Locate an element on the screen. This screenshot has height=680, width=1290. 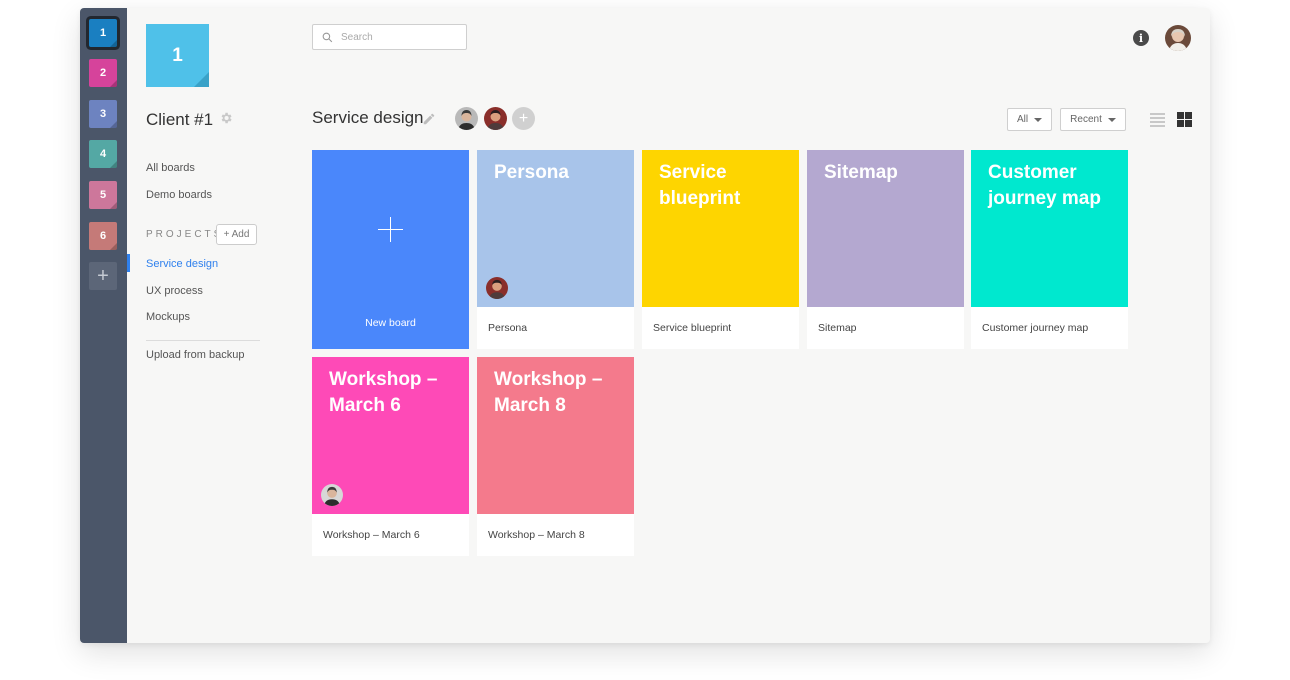
client-logo: 1 is located at coordinates (177, 55).